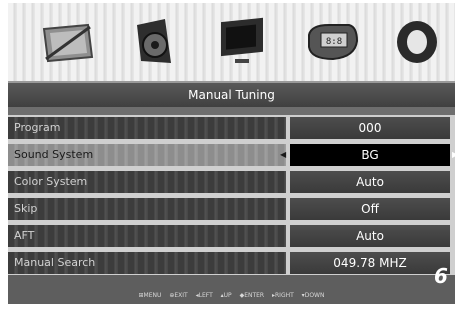  I want to click on row-value: BG, so click(370, 155).